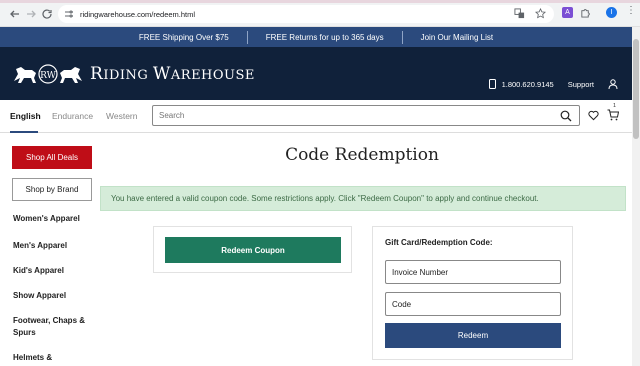 This screenshot has height=366, width=640. What do you see at coordinates (349, 115) in the screenshot?
I see `search-input` at bounding box center [349, 115].